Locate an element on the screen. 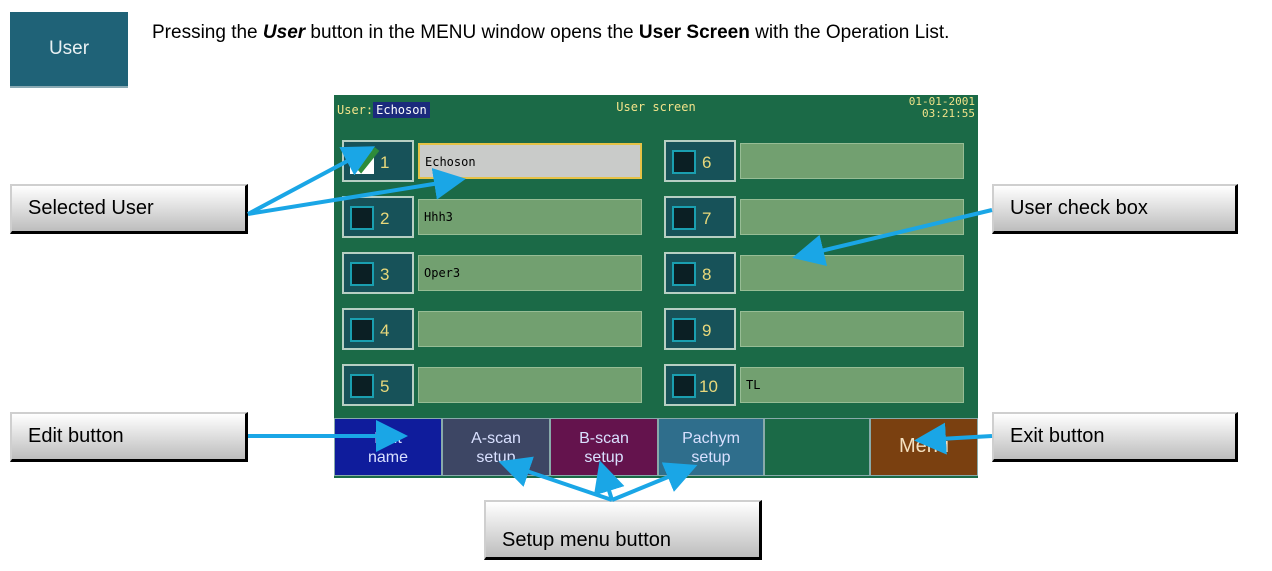 This screenshot has height=571, width=1272. arrow-to-menu is located at coordinates (953, 438).